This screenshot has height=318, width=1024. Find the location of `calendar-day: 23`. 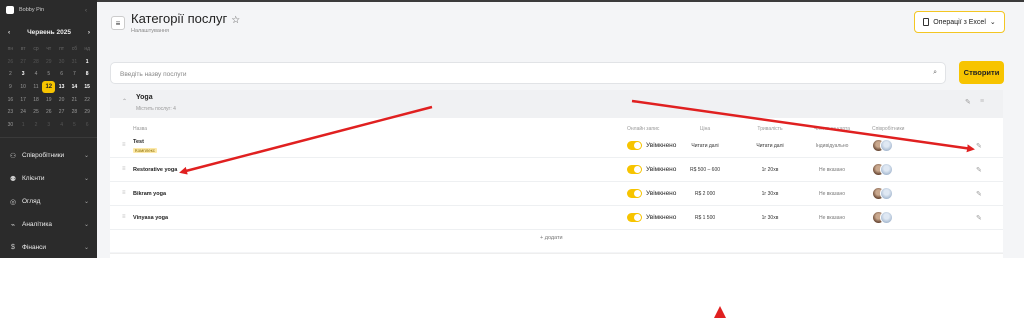

calendar-day: 23 is located at coordinates (10, 112).